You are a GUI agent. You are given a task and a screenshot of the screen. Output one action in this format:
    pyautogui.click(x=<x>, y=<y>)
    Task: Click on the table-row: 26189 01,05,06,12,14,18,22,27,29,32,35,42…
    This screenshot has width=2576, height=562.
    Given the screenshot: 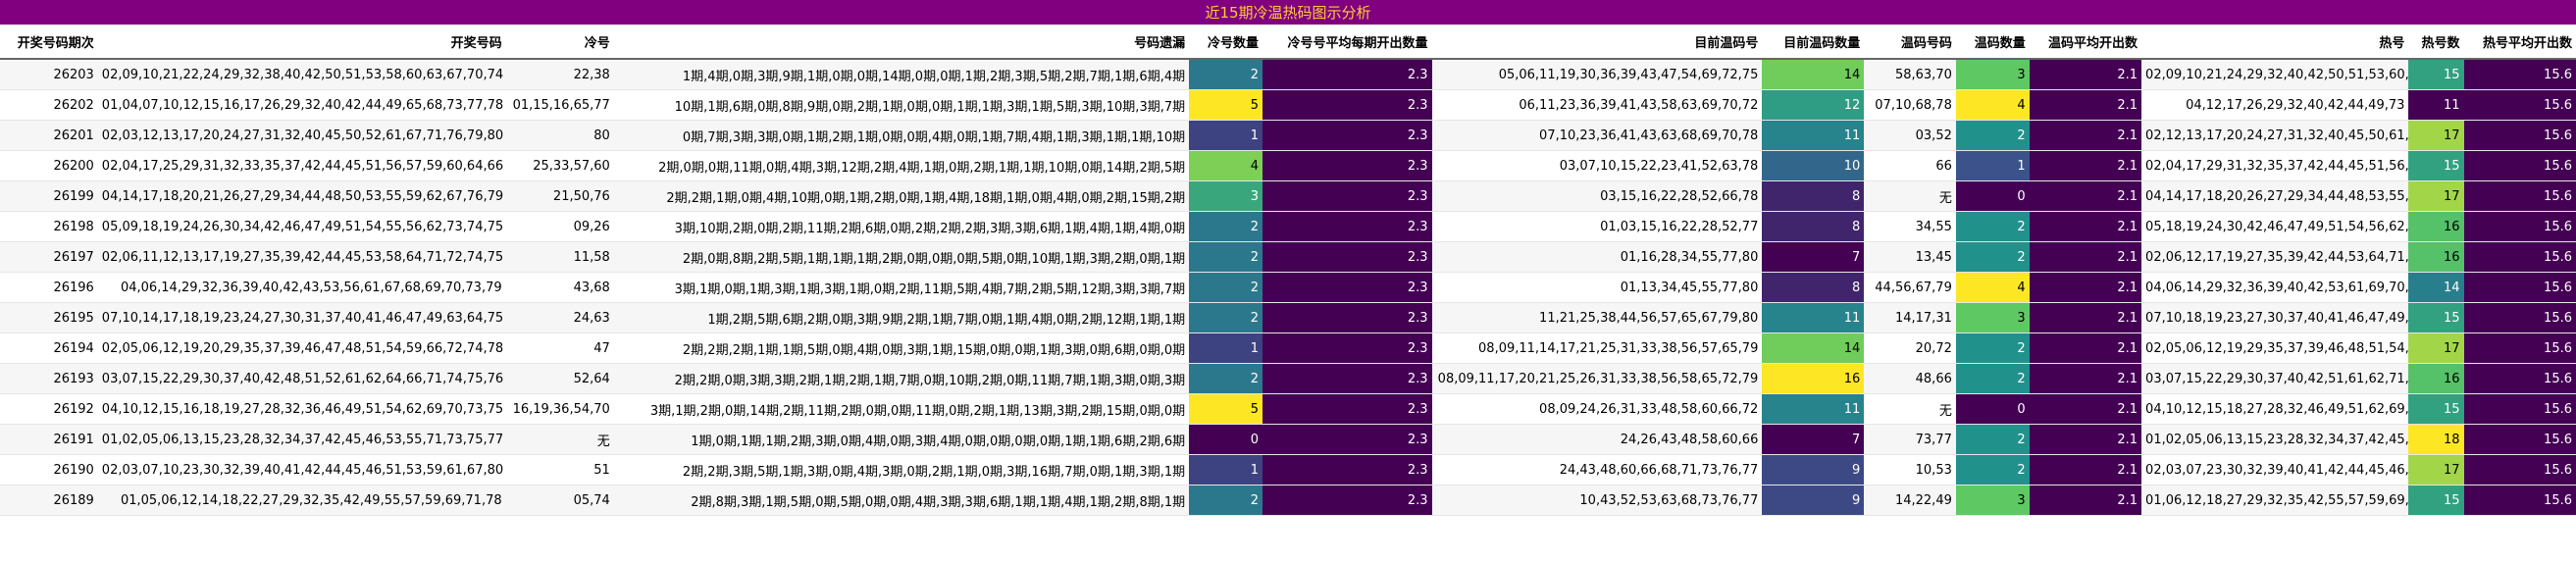 What is the action you would take?
    pyautogui.click(x=1288, y=500)
    